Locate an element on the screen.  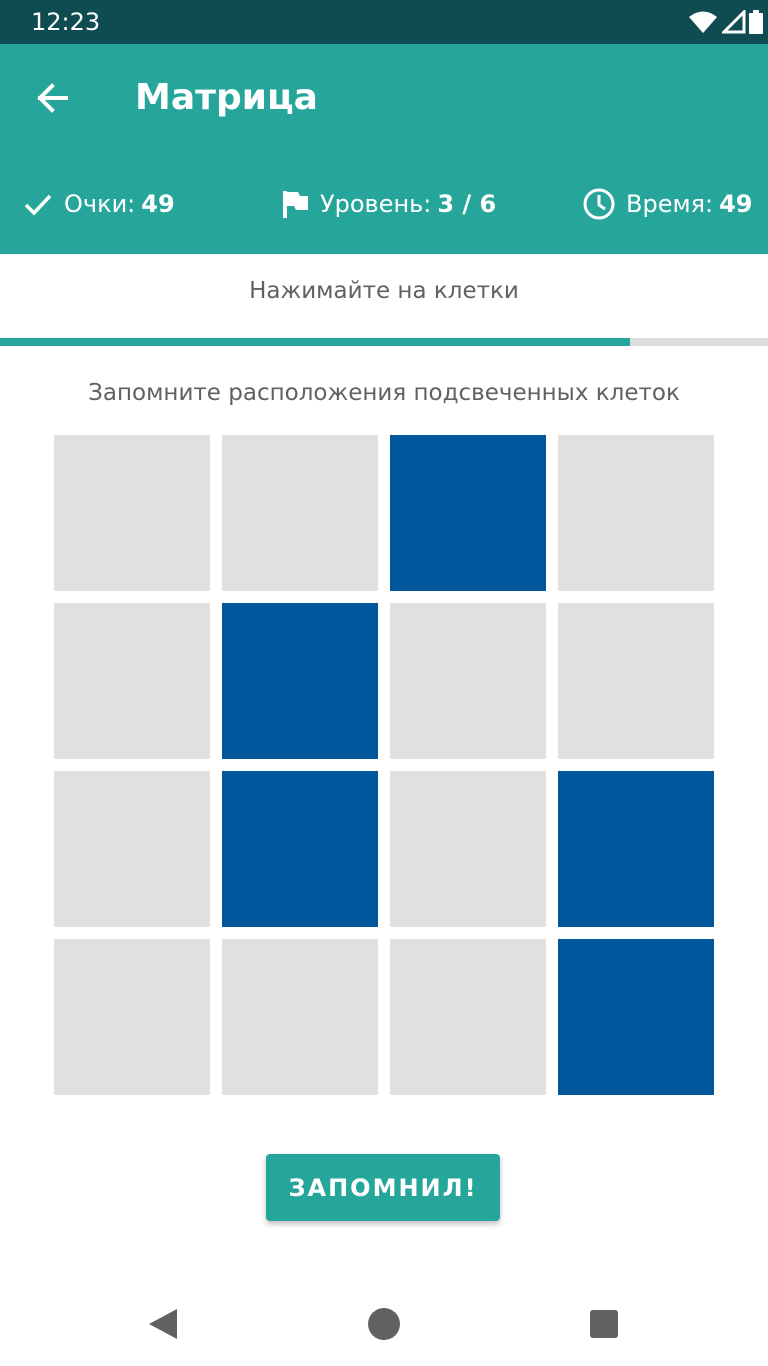
progress-fill is located at coordinates (315, 342).